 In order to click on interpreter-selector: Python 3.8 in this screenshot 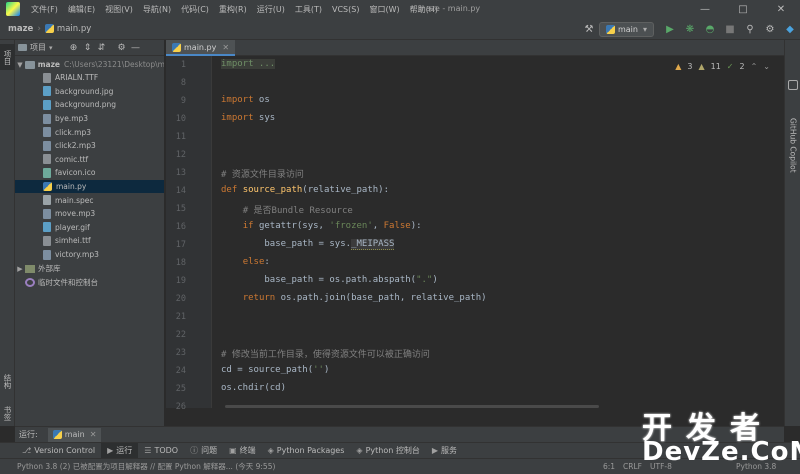, I will do `click(756, 466)`.